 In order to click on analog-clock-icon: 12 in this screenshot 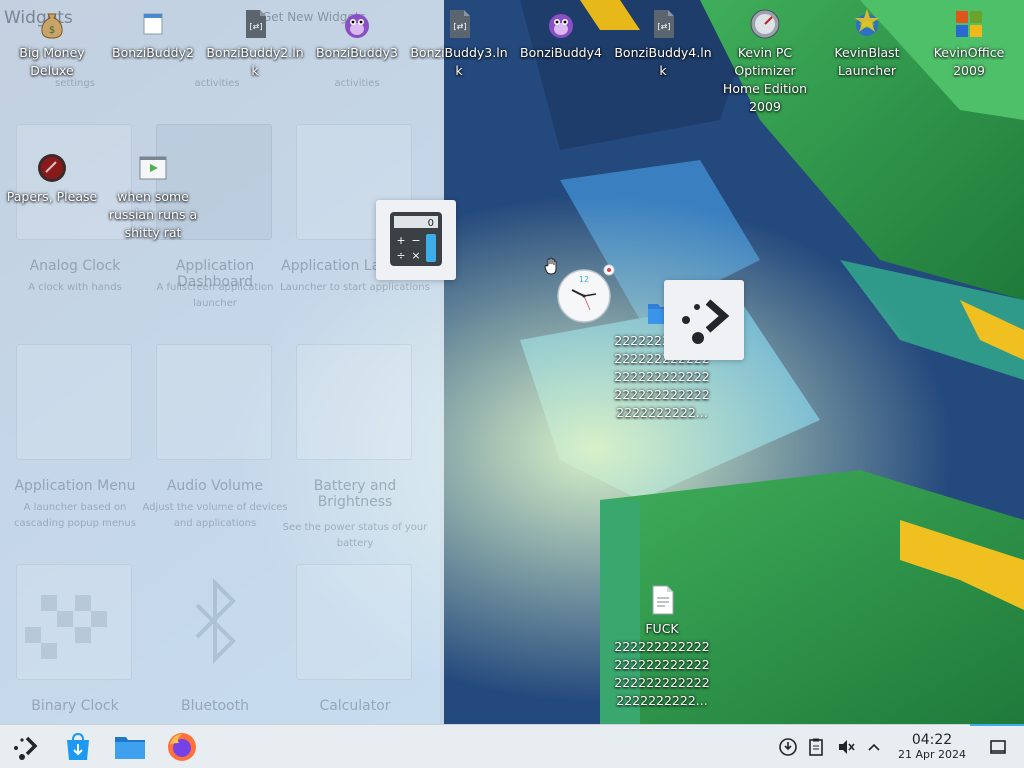, I will do `click(586, 293)`.